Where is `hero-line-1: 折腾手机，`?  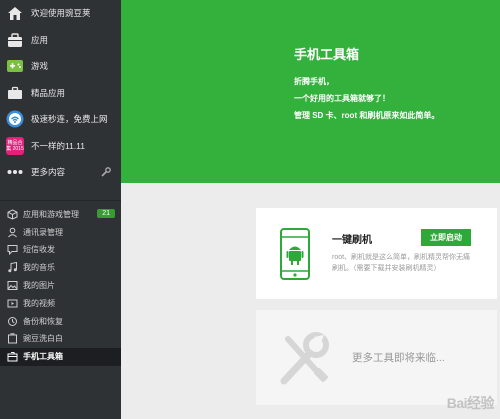
hero-line-1: 折腾手机， is located at coordinates (314, 81).